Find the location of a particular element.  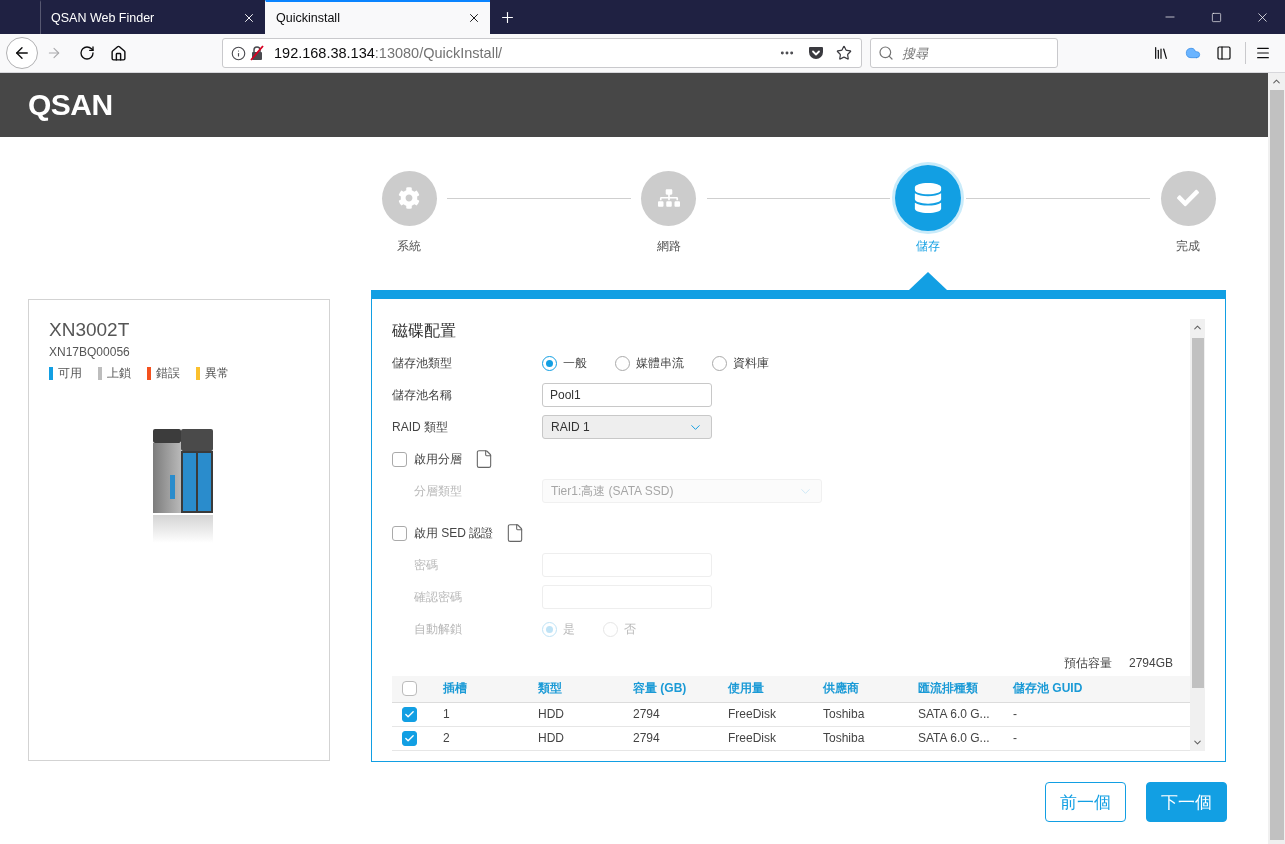

field-label: 儲存池名稱 is located at coordinates (422, 395).